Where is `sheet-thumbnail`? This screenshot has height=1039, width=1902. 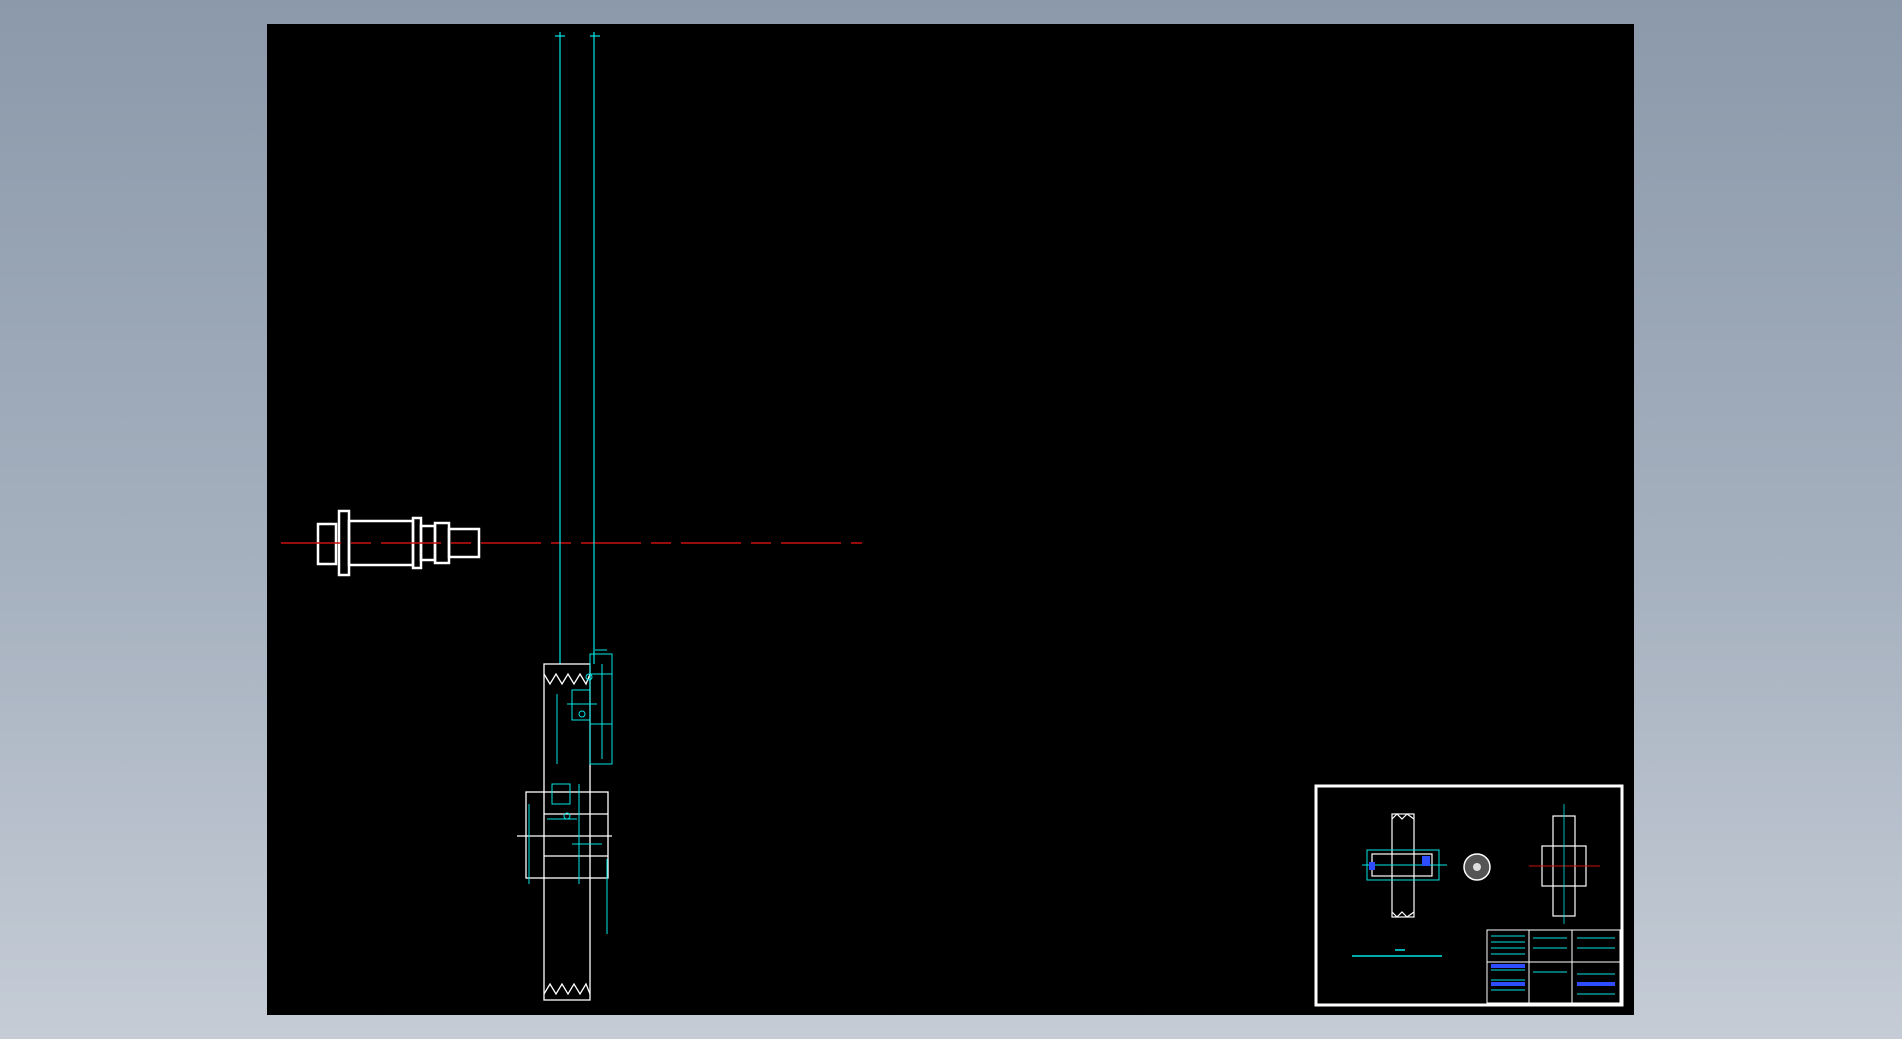 sheet-thumbnail is located at coordinates (1469, 895).